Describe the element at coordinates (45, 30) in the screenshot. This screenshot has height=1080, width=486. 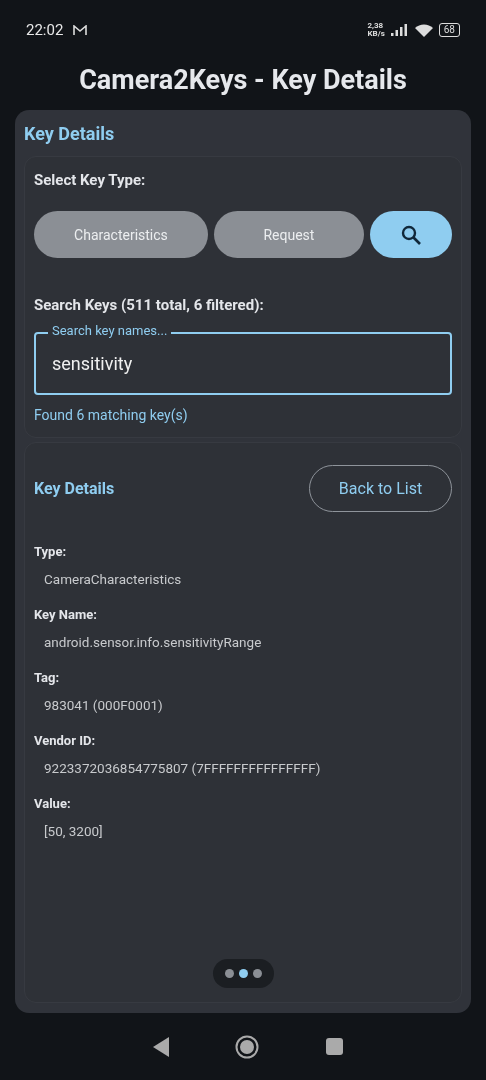
I see `status-time: 22:02` at that location.